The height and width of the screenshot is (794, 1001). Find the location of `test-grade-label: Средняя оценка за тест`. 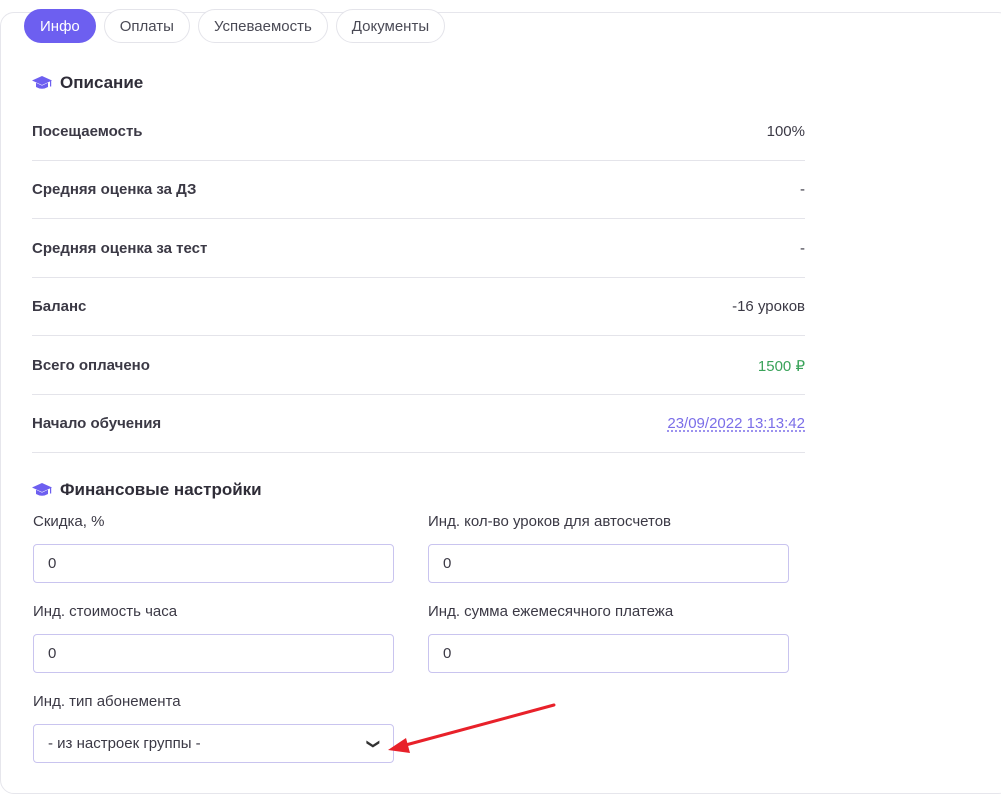

test-grade-label: Средняя оценка за тест is located at coordinates (120, 248).